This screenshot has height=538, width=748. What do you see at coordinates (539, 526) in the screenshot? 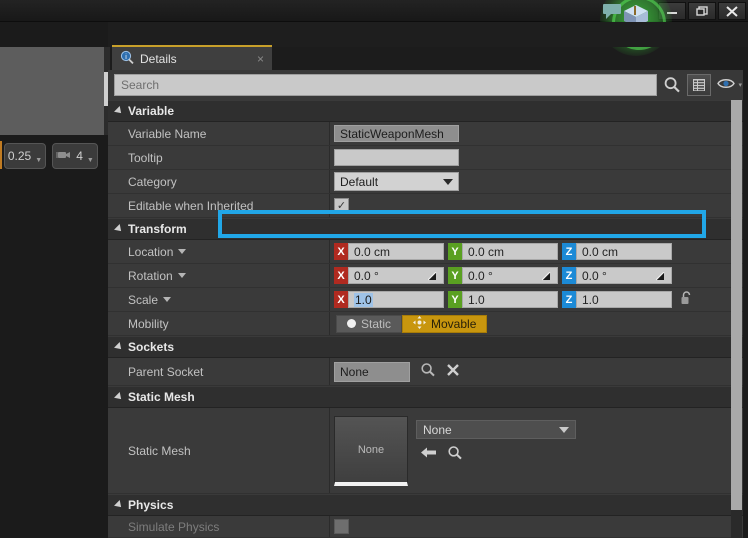
I see `row-control` at bounding box center [539, 526].